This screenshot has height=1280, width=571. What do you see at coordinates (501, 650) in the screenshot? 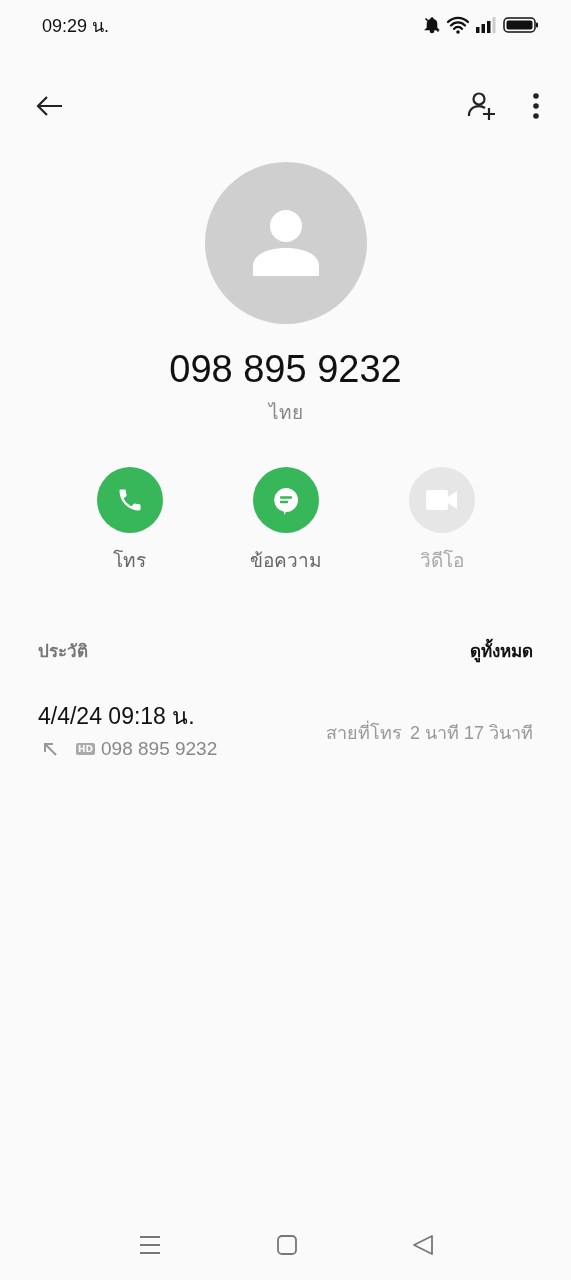
I see `see-all-link: ดูทั้งหมด` at bounding box center [501, 650].